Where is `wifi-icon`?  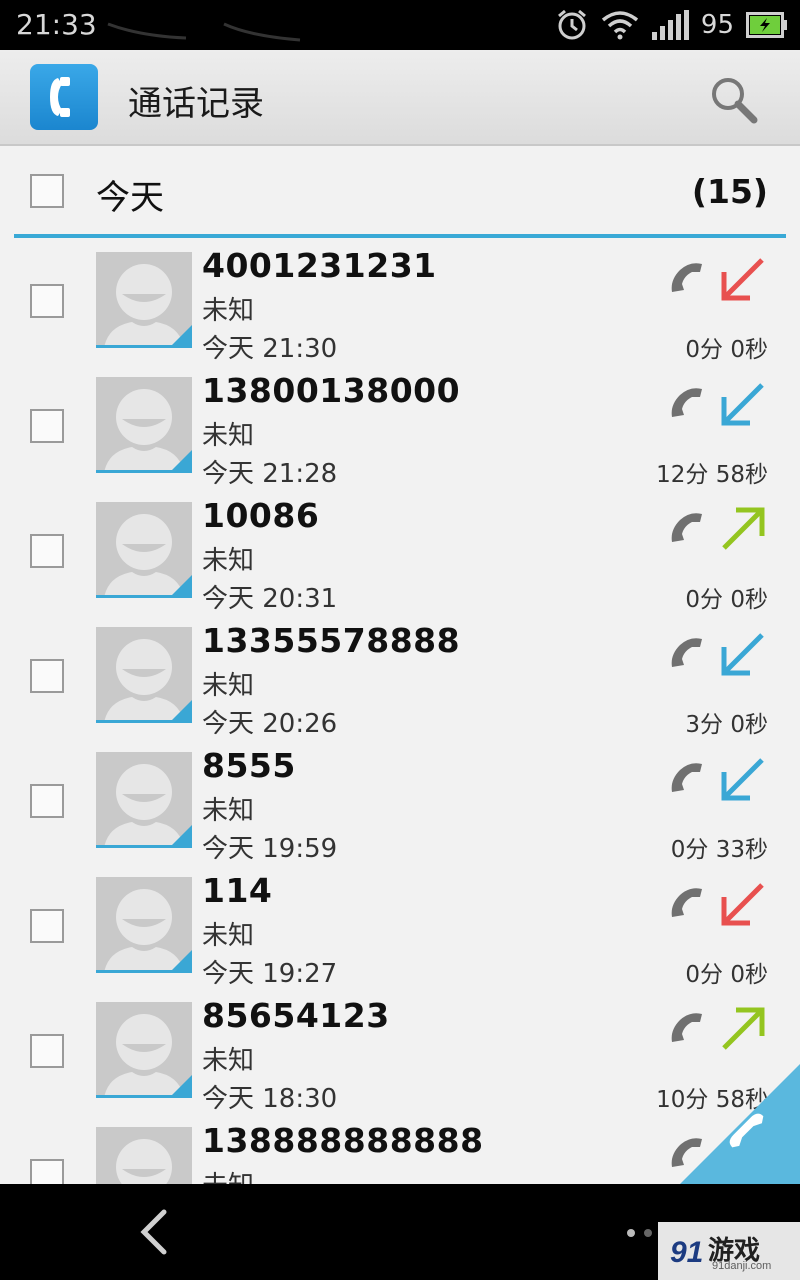
wifi-icon is located at coordinates (620, 25).